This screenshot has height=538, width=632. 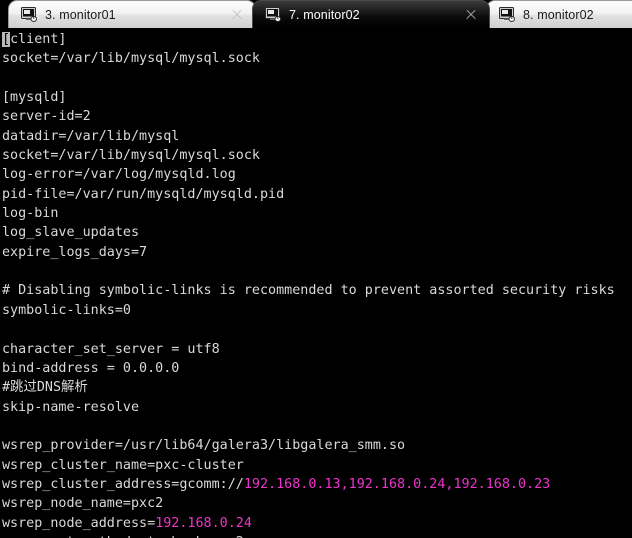 I want to click on config-line: character_set_server = utf8, so click(x=111, y=349).